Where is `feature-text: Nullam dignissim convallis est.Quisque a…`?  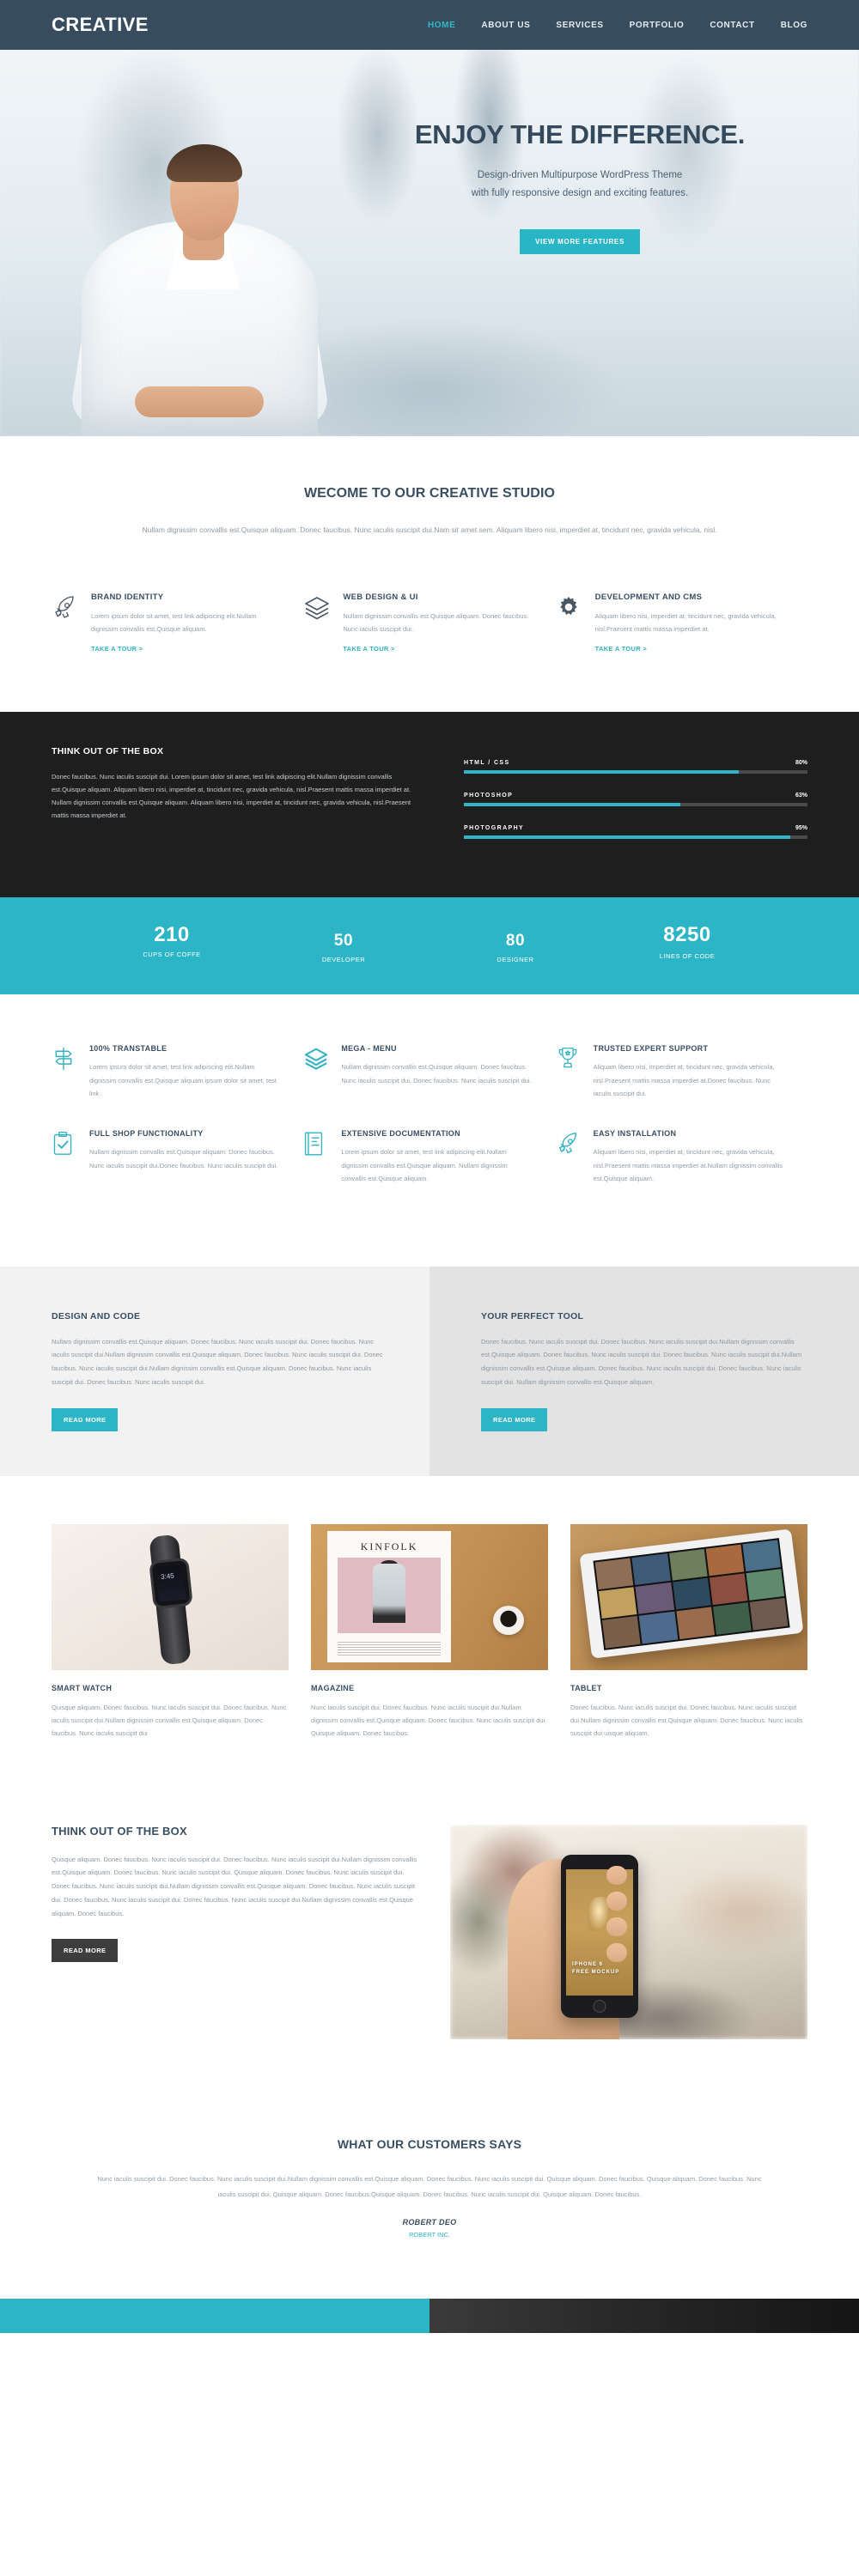 feature-text: Nullam dignissim convallis est.Quisque a… is located at coordinates (436, 1074).